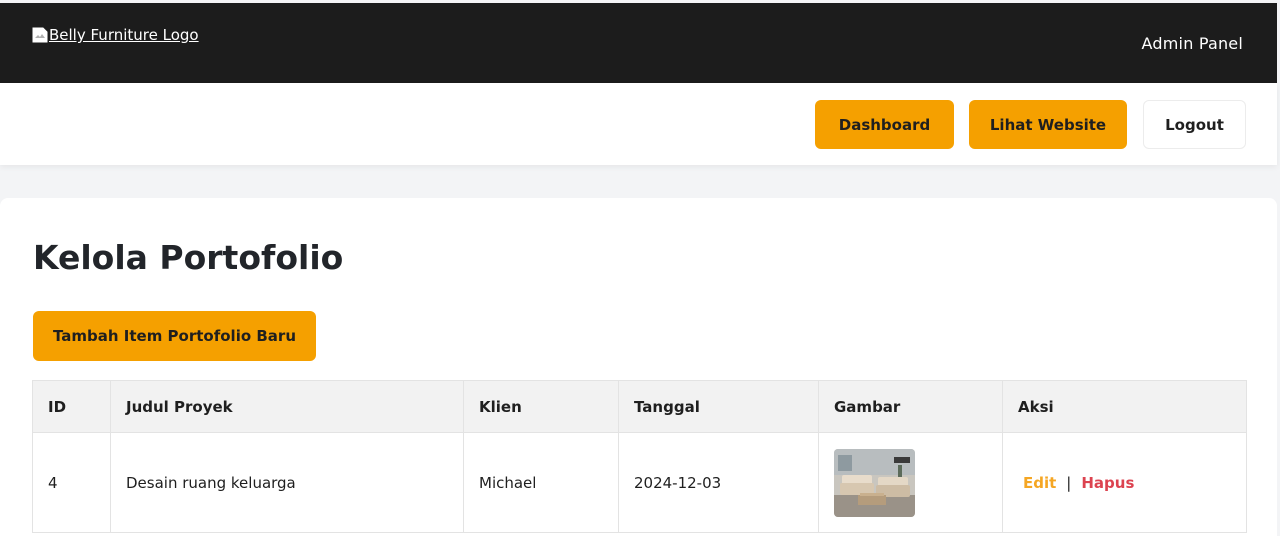 Image resolution: width=1280 pixels, height=536 pixels. I want to click on cell-id: 4, so click(71, 482).